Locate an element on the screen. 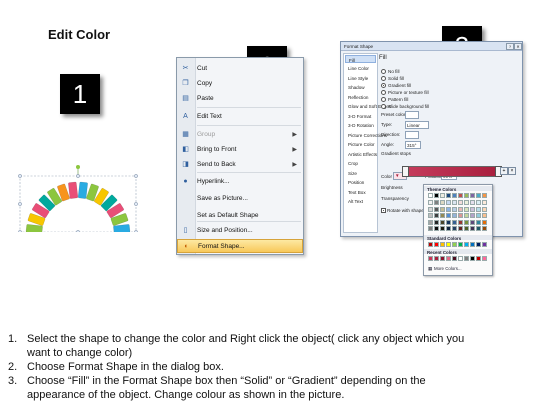 The height and width of the screenshot is (420, 560). category-line-style: Line Style is located at coordinates (360, 78).